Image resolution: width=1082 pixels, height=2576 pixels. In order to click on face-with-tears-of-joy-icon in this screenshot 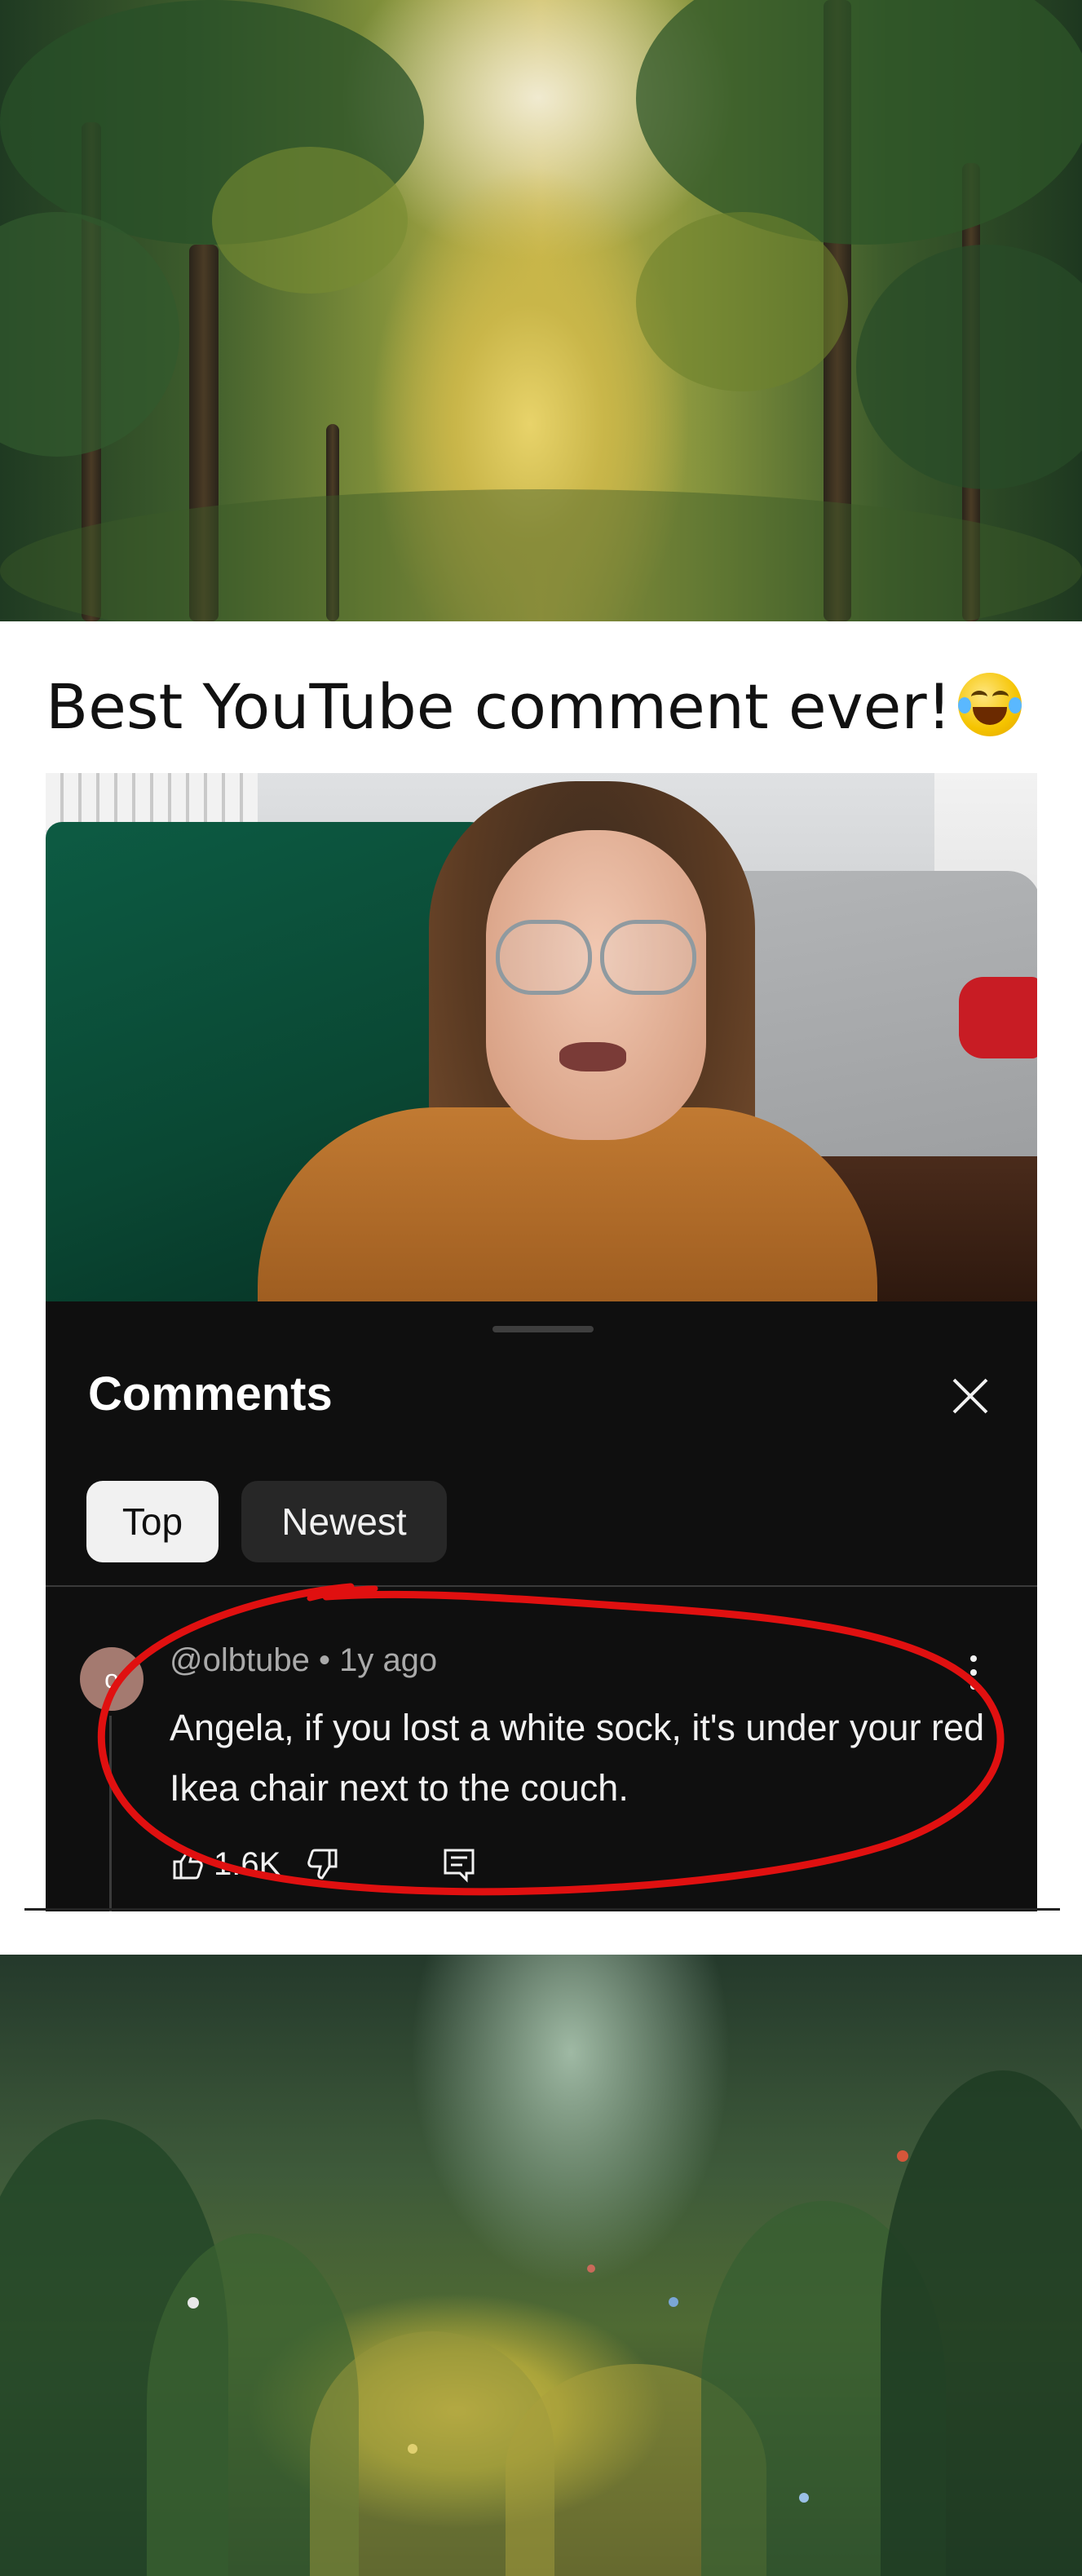, I will do `click(990, 704)`.